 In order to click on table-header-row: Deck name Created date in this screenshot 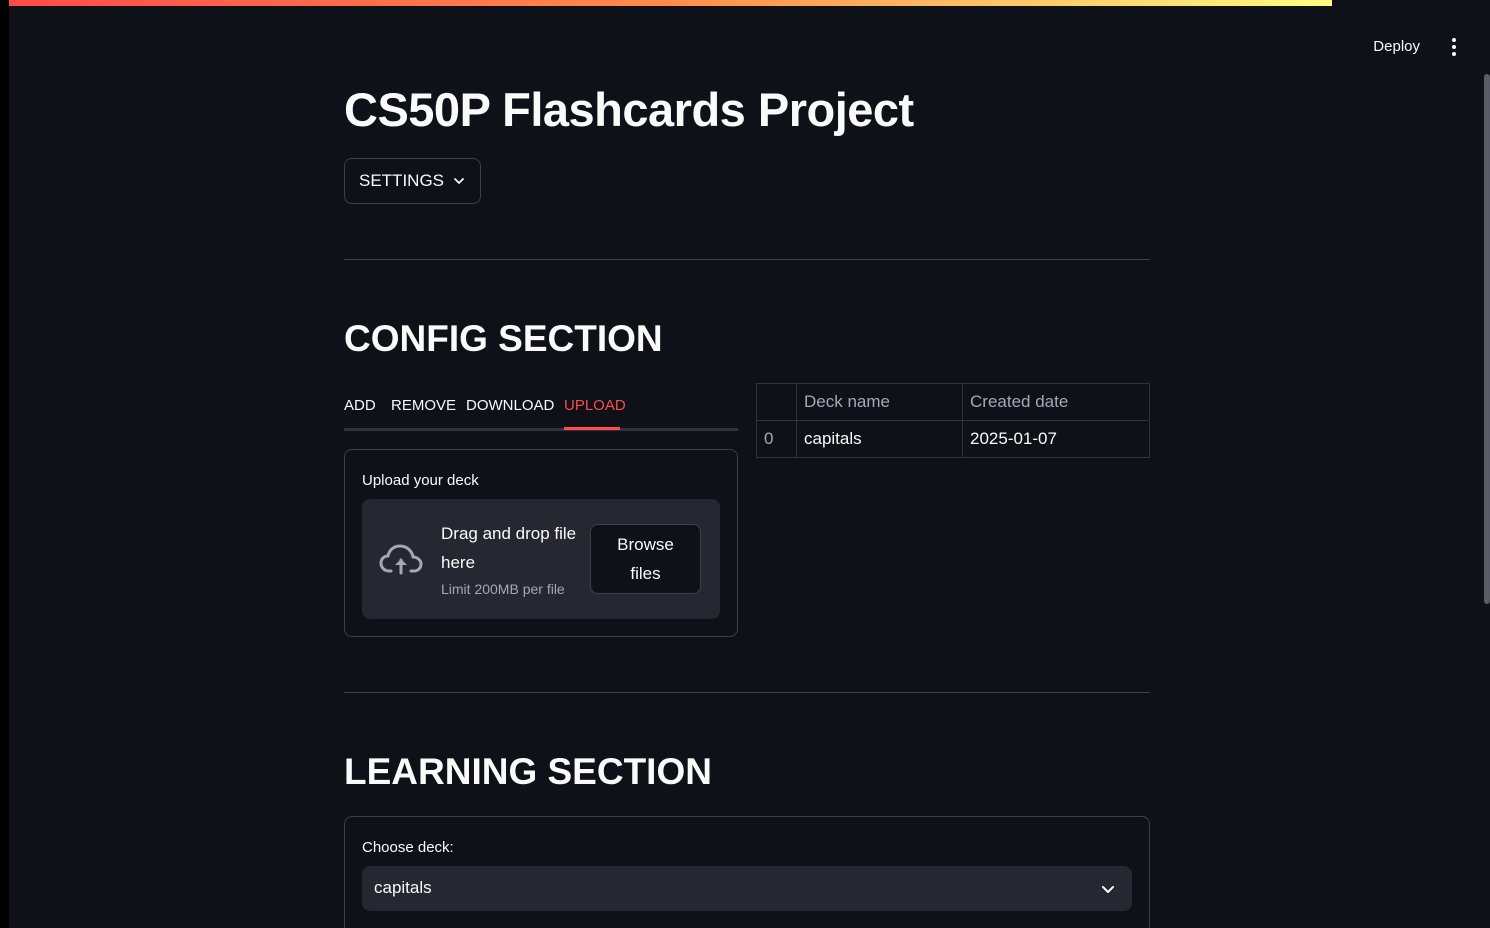, I will do `click(953, 402)`.